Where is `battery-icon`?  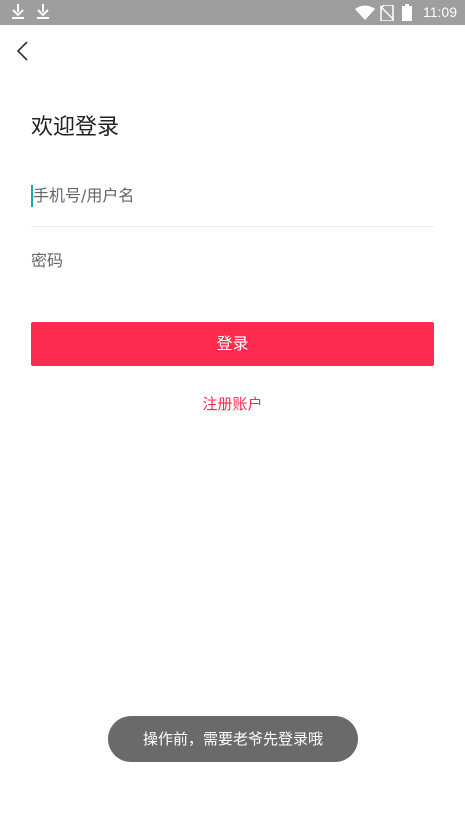 battery-icon is located at coordinates (407, 14).